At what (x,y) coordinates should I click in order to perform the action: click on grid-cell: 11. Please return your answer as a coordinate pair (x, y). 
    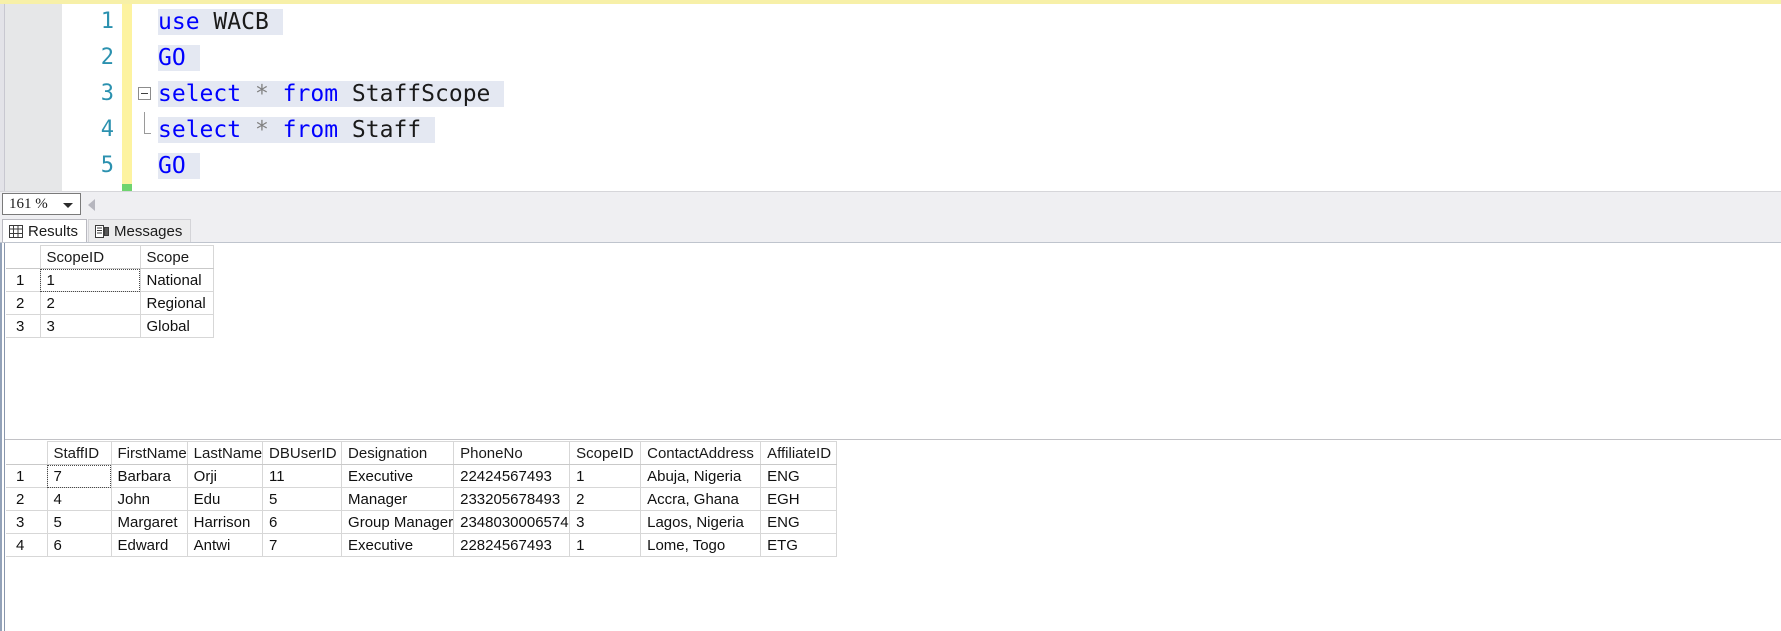
    Looking at the image, I should click on (302, 476).